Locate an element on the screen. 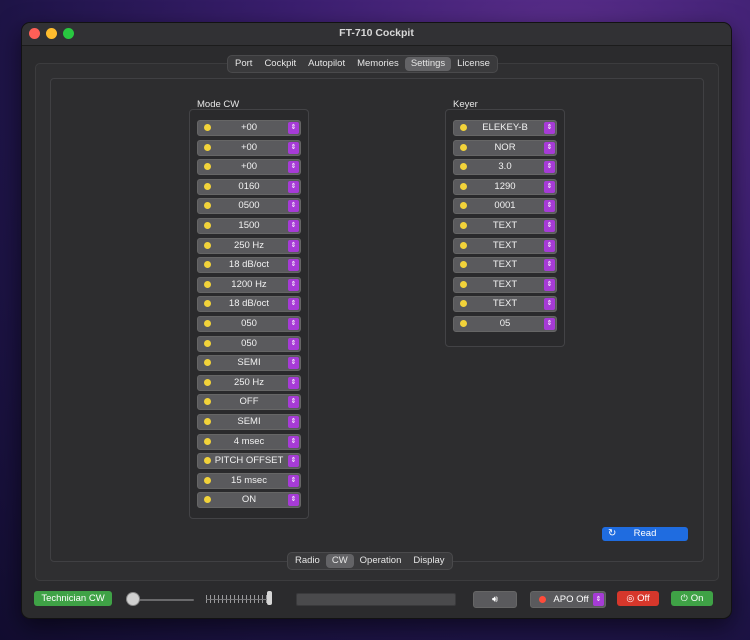  popup-value: 05 is located at coordinates (505, 323).